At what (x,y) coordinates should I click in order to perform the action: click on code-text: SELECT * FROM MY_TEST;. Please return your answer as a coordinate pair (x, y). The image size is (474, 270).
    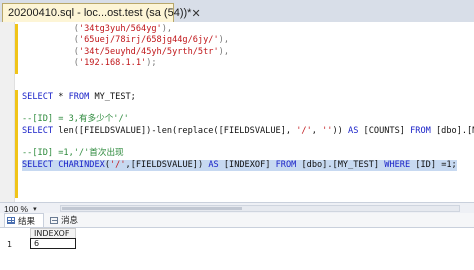
    Looking at the image, I should click on (79, 97).